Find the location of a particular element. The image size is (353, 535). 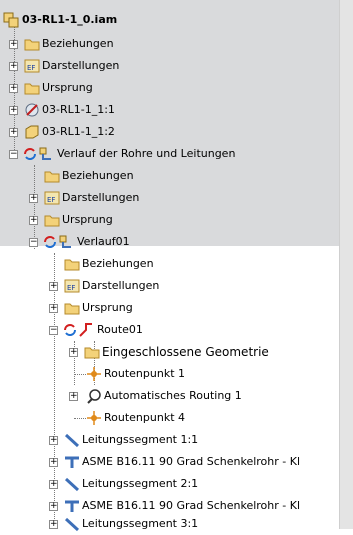

item-label: Leitungssegment 2:1 is located at coordinates (140, 483).